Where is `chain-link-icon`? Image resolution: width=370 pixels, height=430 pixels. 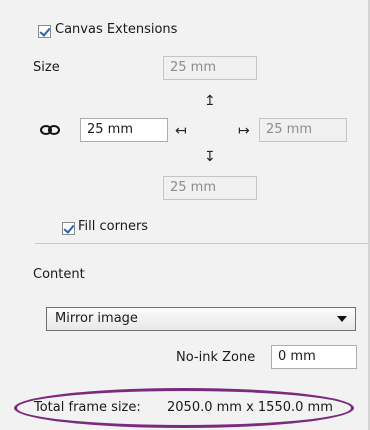 chain-link-icon is located at coordinates (50, 130).